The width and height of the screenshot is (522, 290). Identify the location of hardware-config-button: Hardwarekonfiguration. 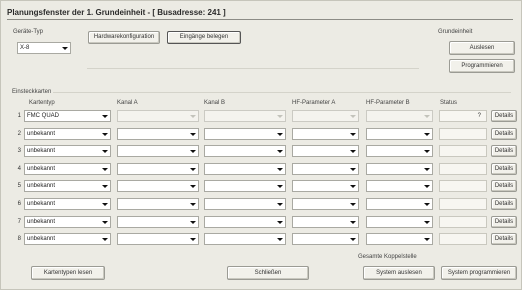
(124, 37).